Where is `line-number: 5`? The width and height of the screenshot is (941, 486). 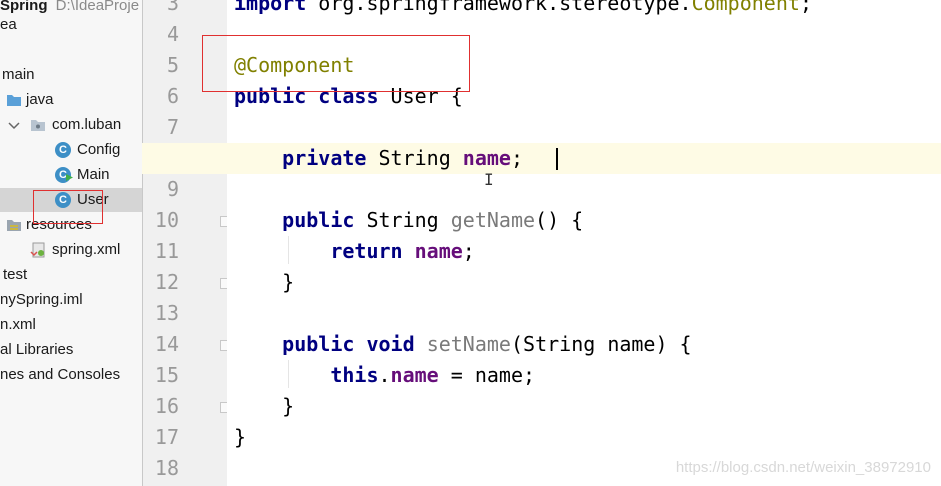
line-number: 5 is located at coordinates (172, 65).